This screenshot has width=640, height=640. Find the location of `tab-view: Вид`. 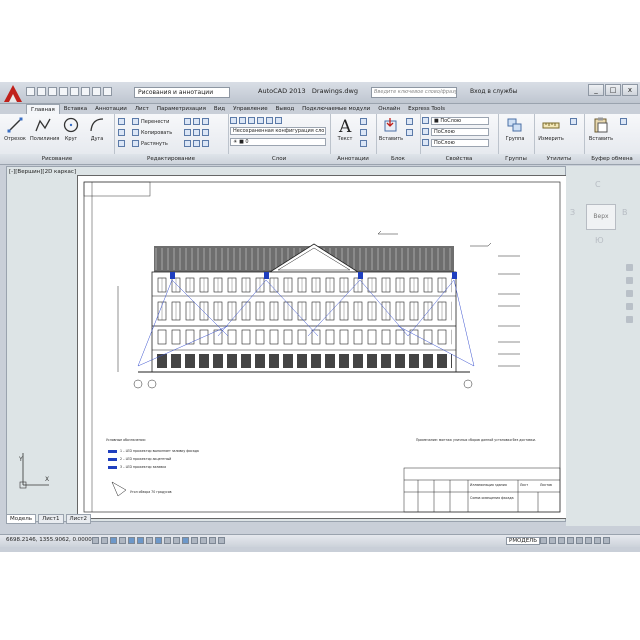

tab-view: Вид is located at coordinates (219, 109).